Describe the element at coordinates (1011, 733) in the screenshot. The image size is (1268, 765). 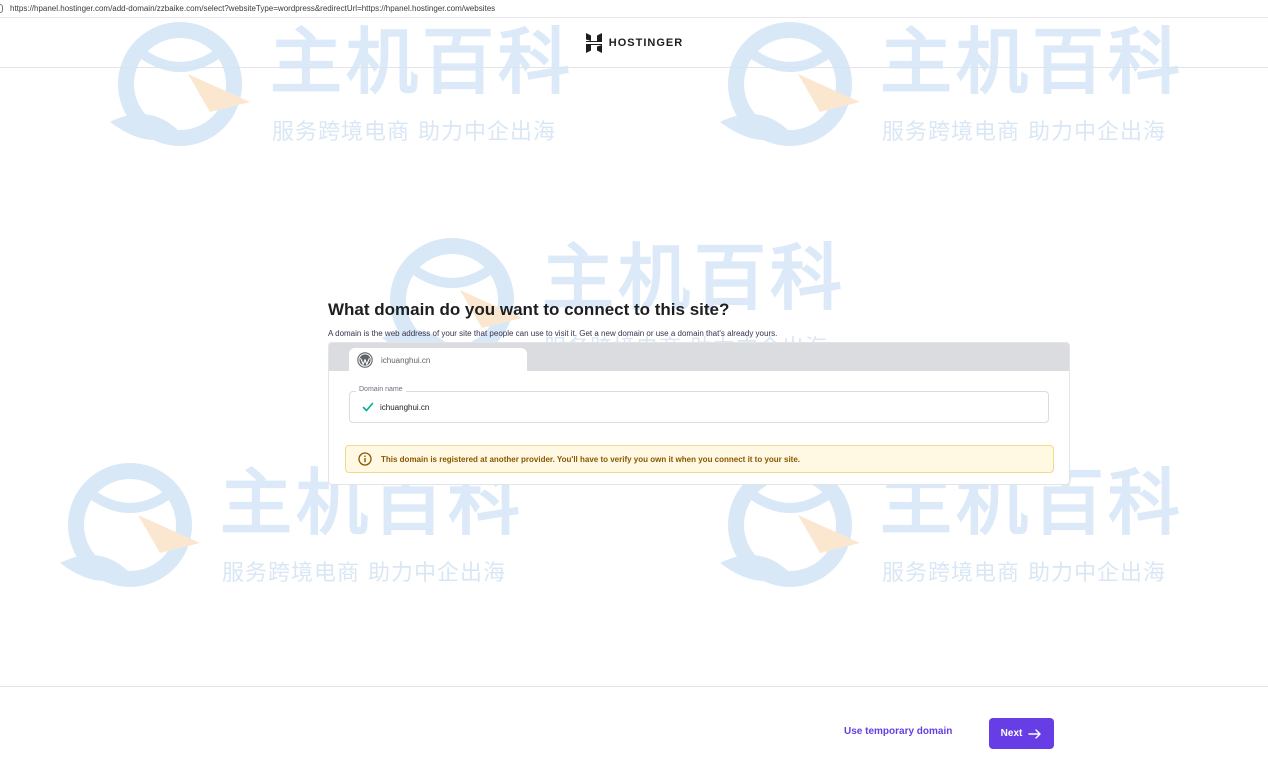
I see `next-button-label: Next` at that location.